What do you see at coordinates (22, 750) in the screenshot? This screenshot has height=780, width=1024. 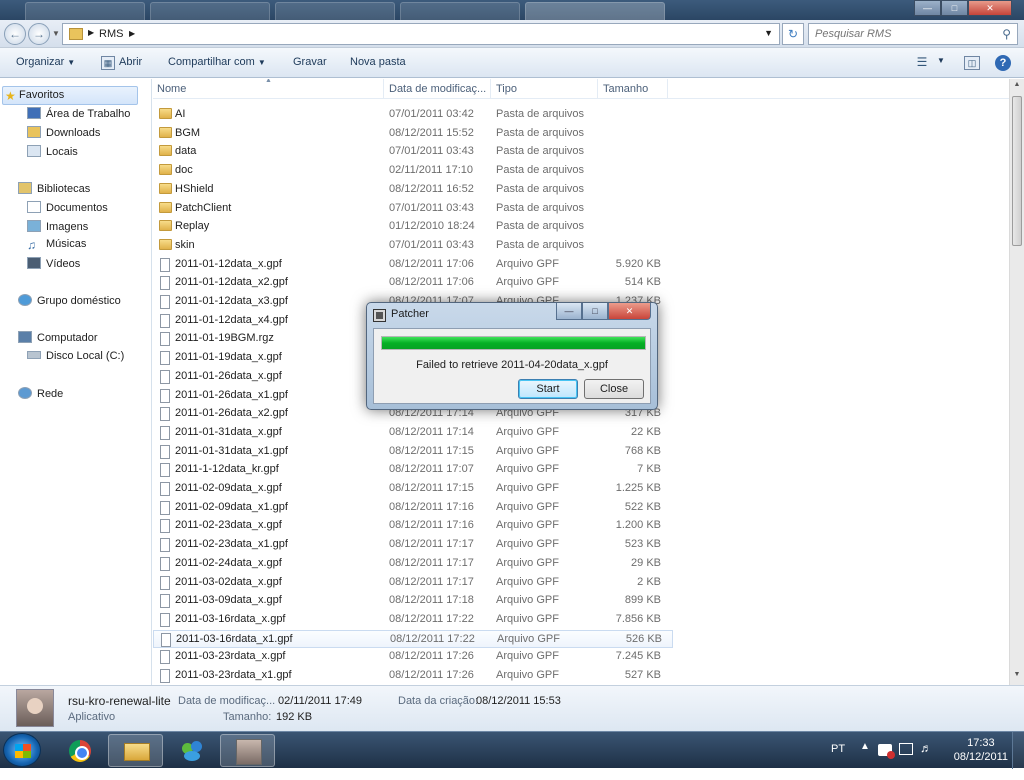 I see `start-button` at bounding box center [22, 750].